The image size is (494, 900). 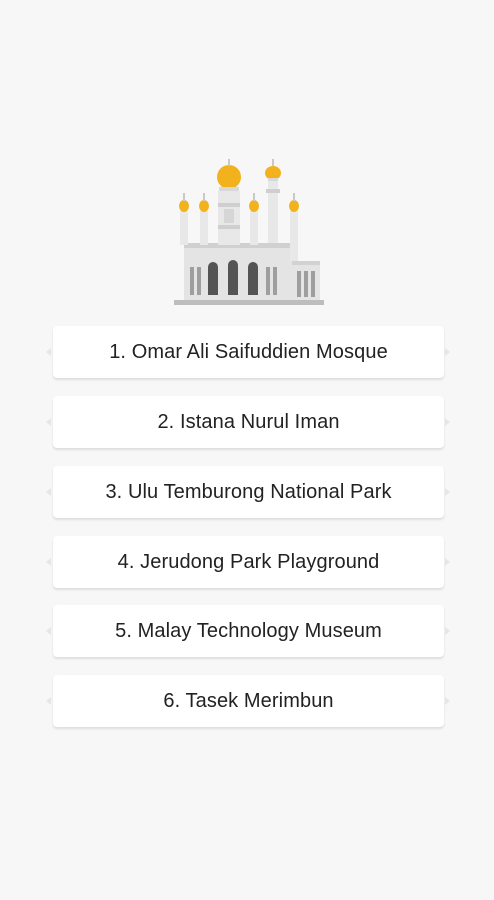 What do you see at coordinates (249, 232) in the screenshot?
I see `mosque-icon` at bounding box center [249, 232].